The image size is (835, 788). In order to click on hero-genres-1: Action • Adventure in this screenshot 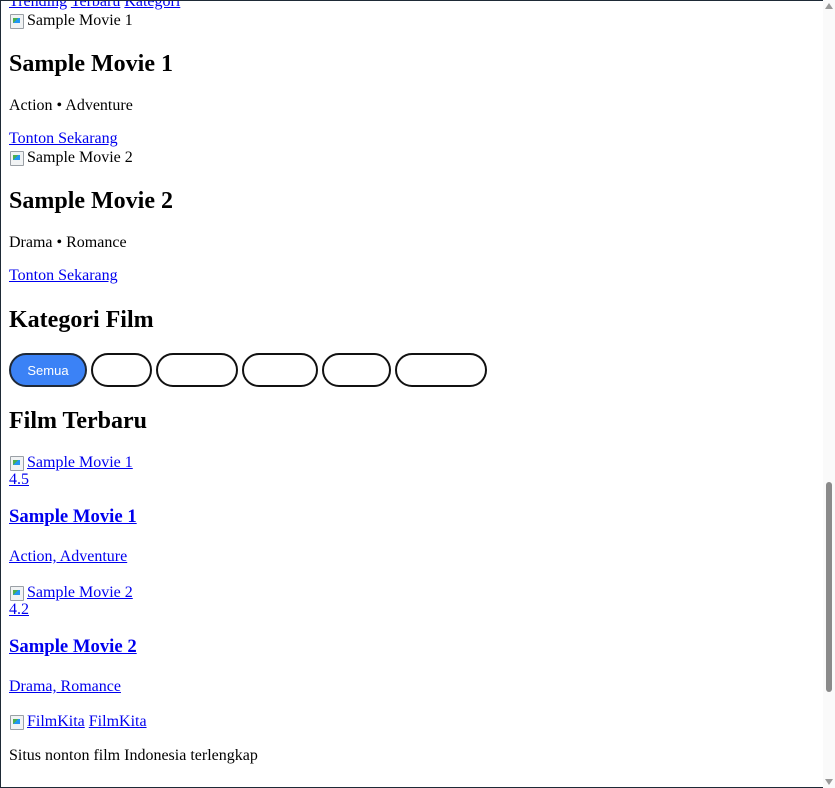, I will do `click(71, 105)`.